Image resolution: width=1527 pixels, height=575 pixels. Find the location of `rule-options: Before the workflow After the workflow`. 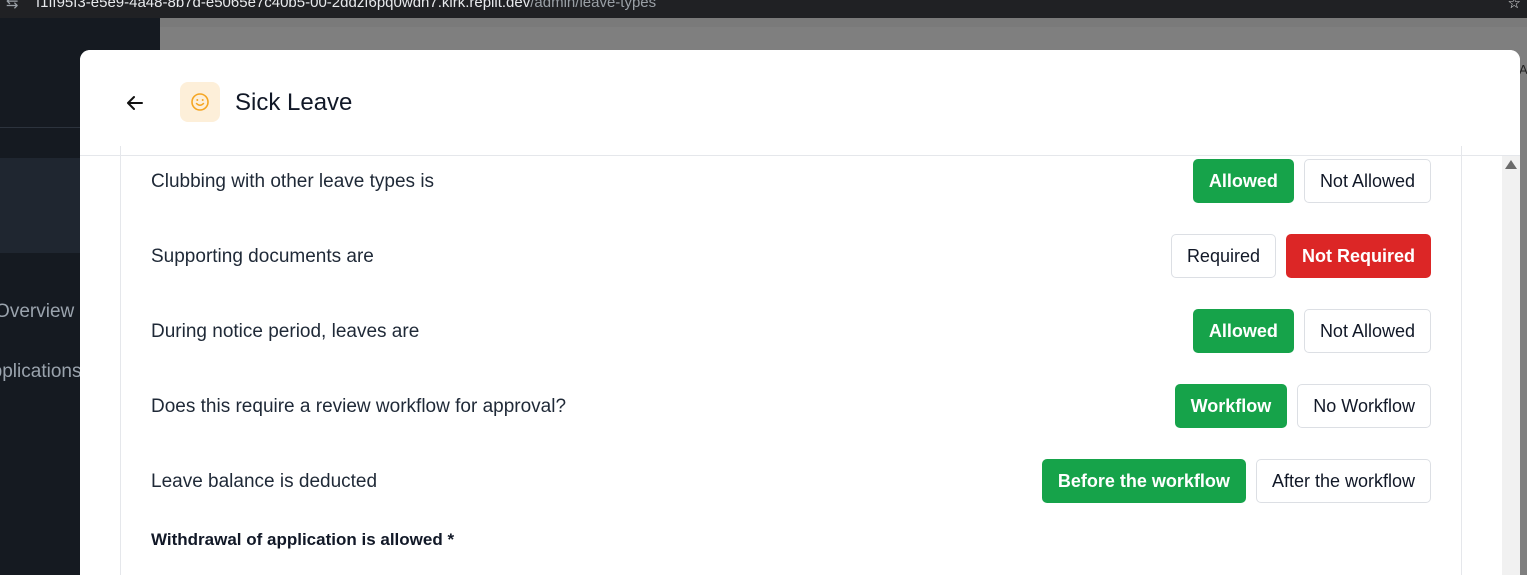

rule-options: Before the workflow After the workflow is located at coordinates (1236, 482).